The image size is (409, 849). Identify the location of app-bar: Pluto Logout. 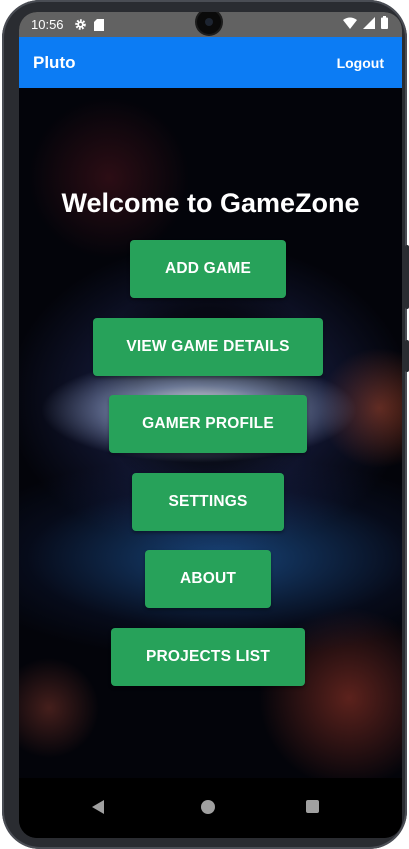
(210, 62).